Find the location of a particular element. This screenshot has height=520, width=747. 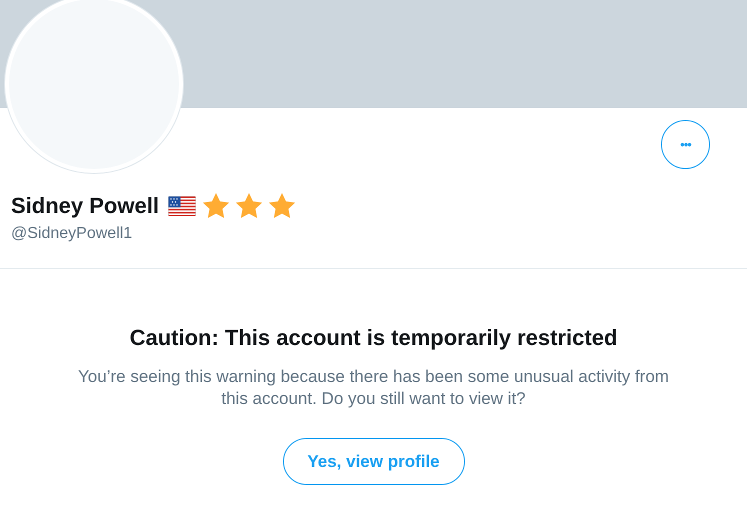

warning-message: You’re seeing this warning because there has been some unusual activity from this account. Do you still want to view it? is located at coordinates (373, 388).